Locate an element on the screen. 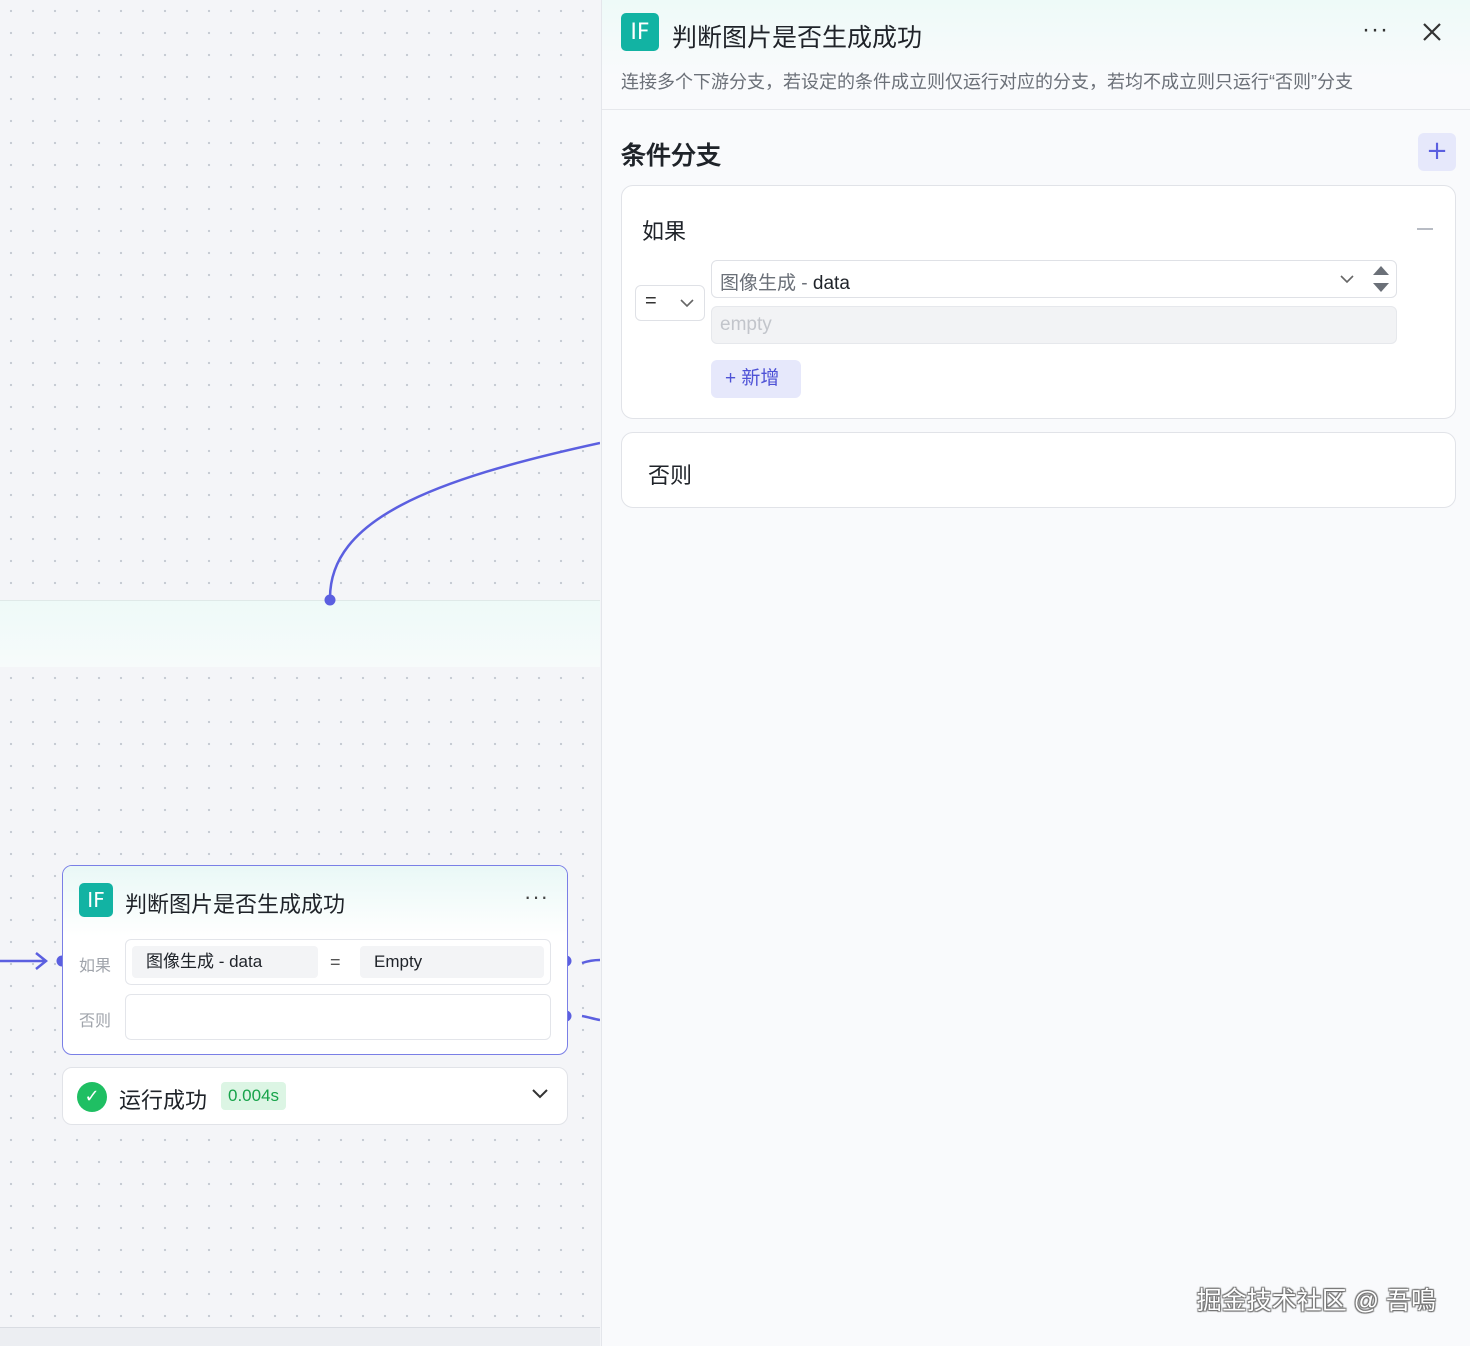  node-else-label: 否则 is located at coordinates (95, 1021).